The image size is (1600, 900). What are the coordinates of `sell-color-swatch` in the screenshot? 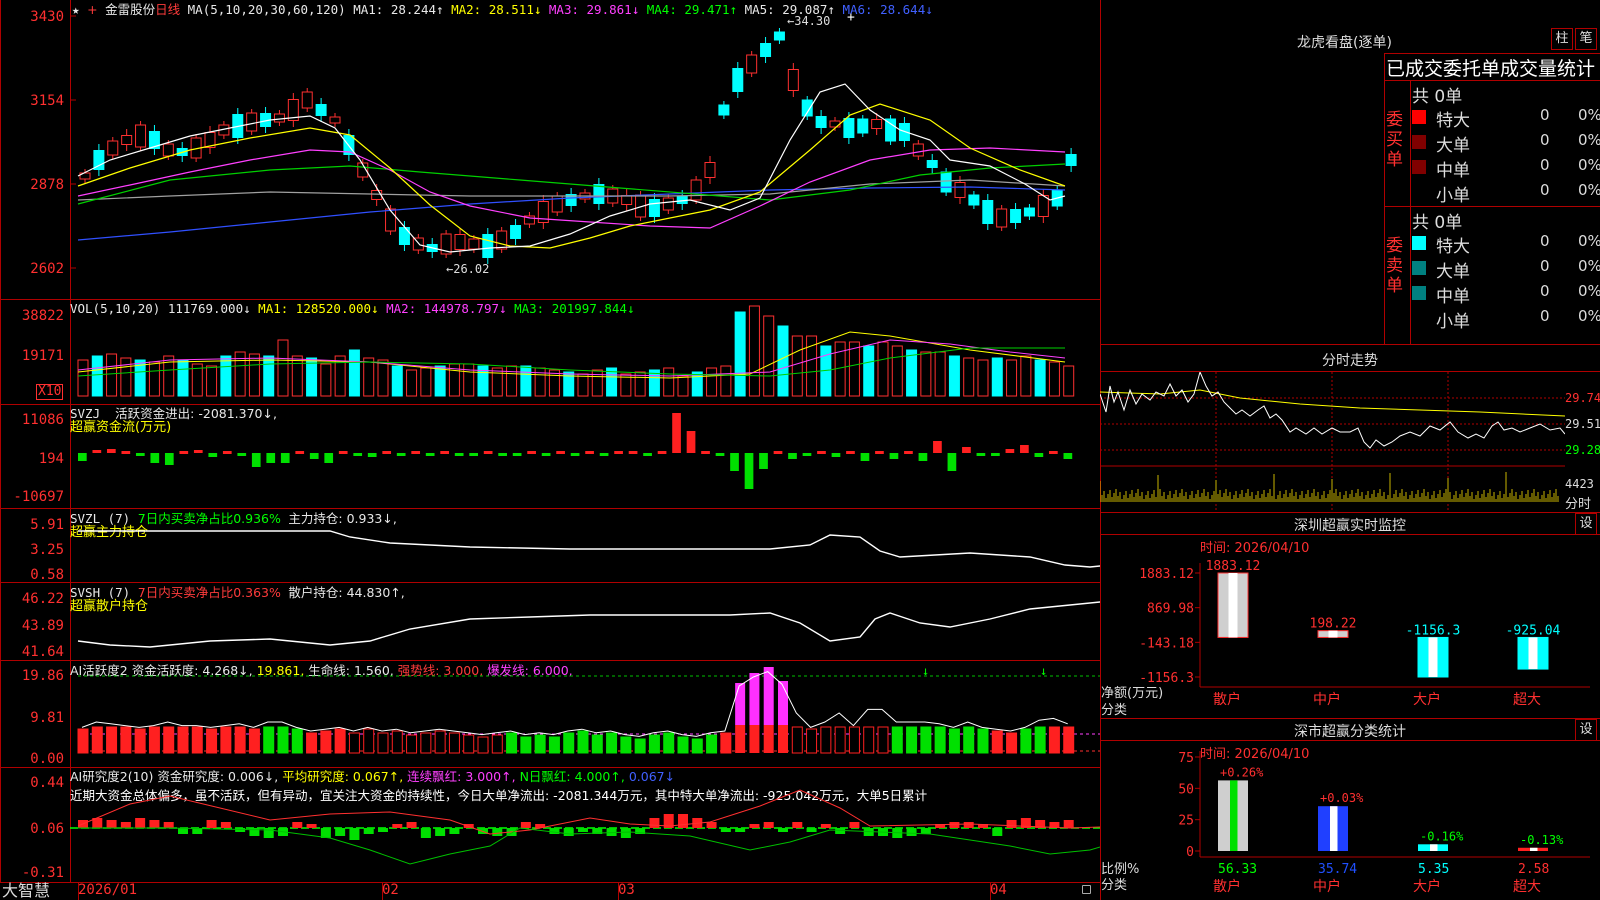 It's located at (1419, 318).